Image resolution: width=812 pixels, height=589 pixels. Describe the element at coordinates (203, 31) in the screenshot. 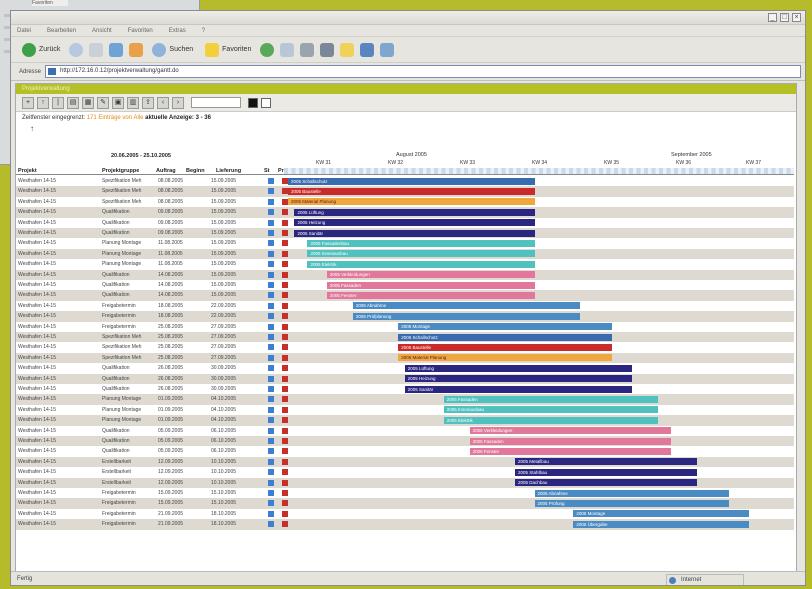

I see `menu-help: ?` at that location.